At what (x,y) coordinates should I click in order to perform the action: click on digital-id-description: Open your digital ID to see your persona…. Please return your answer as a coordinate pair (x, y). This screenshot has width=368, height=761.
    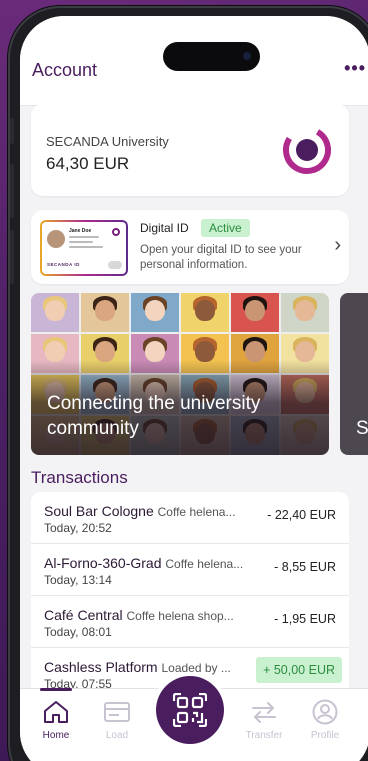
    Looking at the image, I should click on (221, 257).